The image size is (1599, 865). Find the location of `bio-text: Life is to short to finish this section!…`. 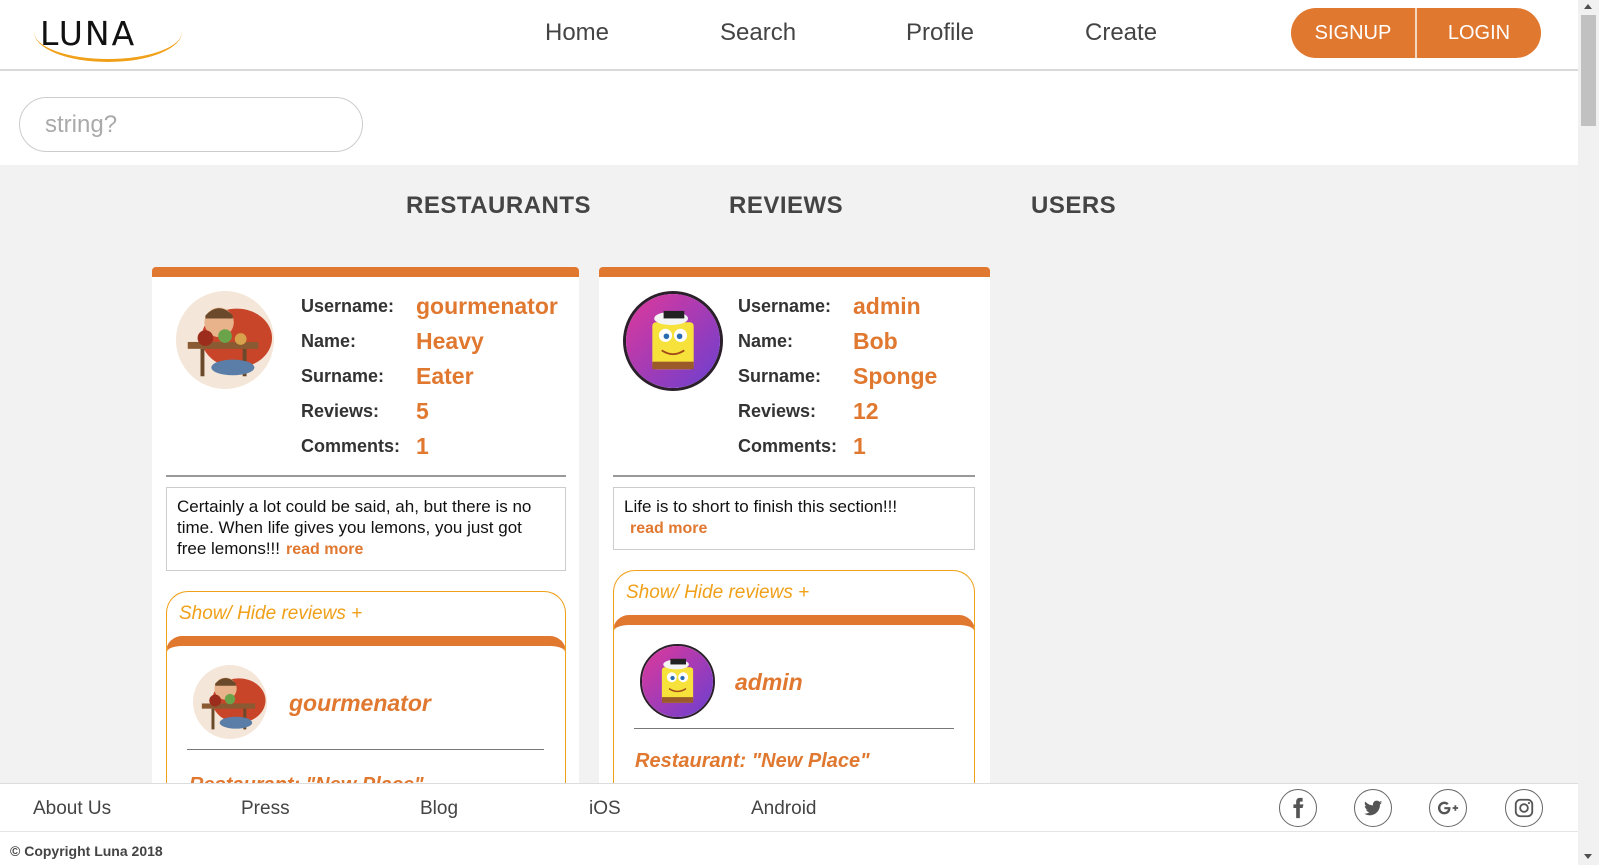

bio-text: Life is to short to finish this section!… is located at coordinates (761, 506).